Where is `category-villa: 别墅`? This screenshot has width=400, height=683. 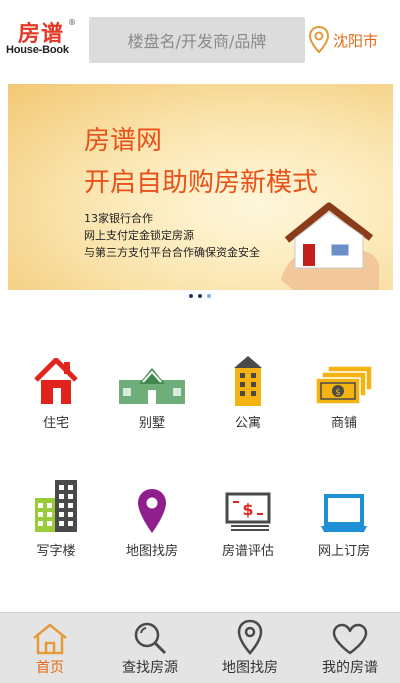
category-villa: 别墅 is located at coordinates (152, 390).